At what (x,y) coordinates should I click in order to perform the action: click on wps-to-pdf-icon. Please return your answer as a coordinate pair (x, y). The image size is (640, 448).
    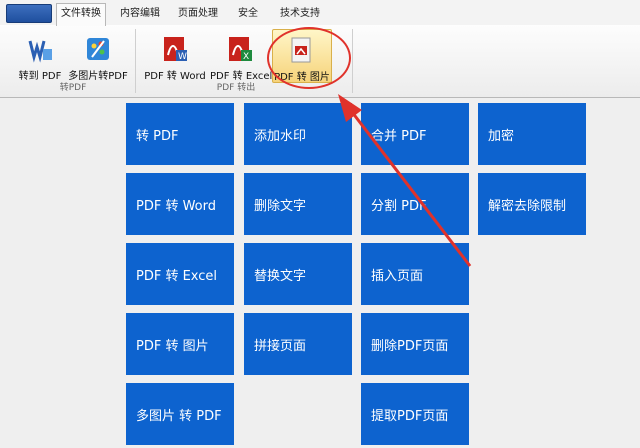
    Looking at the image, I should click on (40, 51).